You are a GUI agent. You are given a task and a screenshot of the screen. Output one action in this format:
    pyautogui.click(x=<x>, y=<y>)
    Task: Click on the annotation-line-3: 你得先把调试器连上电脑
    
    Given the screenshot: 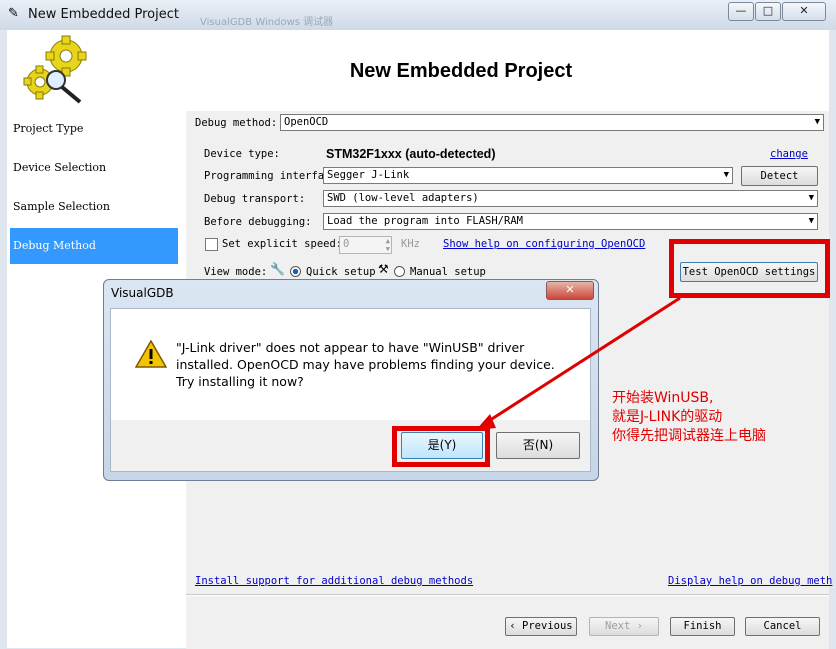 What is the action you would take?
    pyautogui.click(x=689, y=436)
    